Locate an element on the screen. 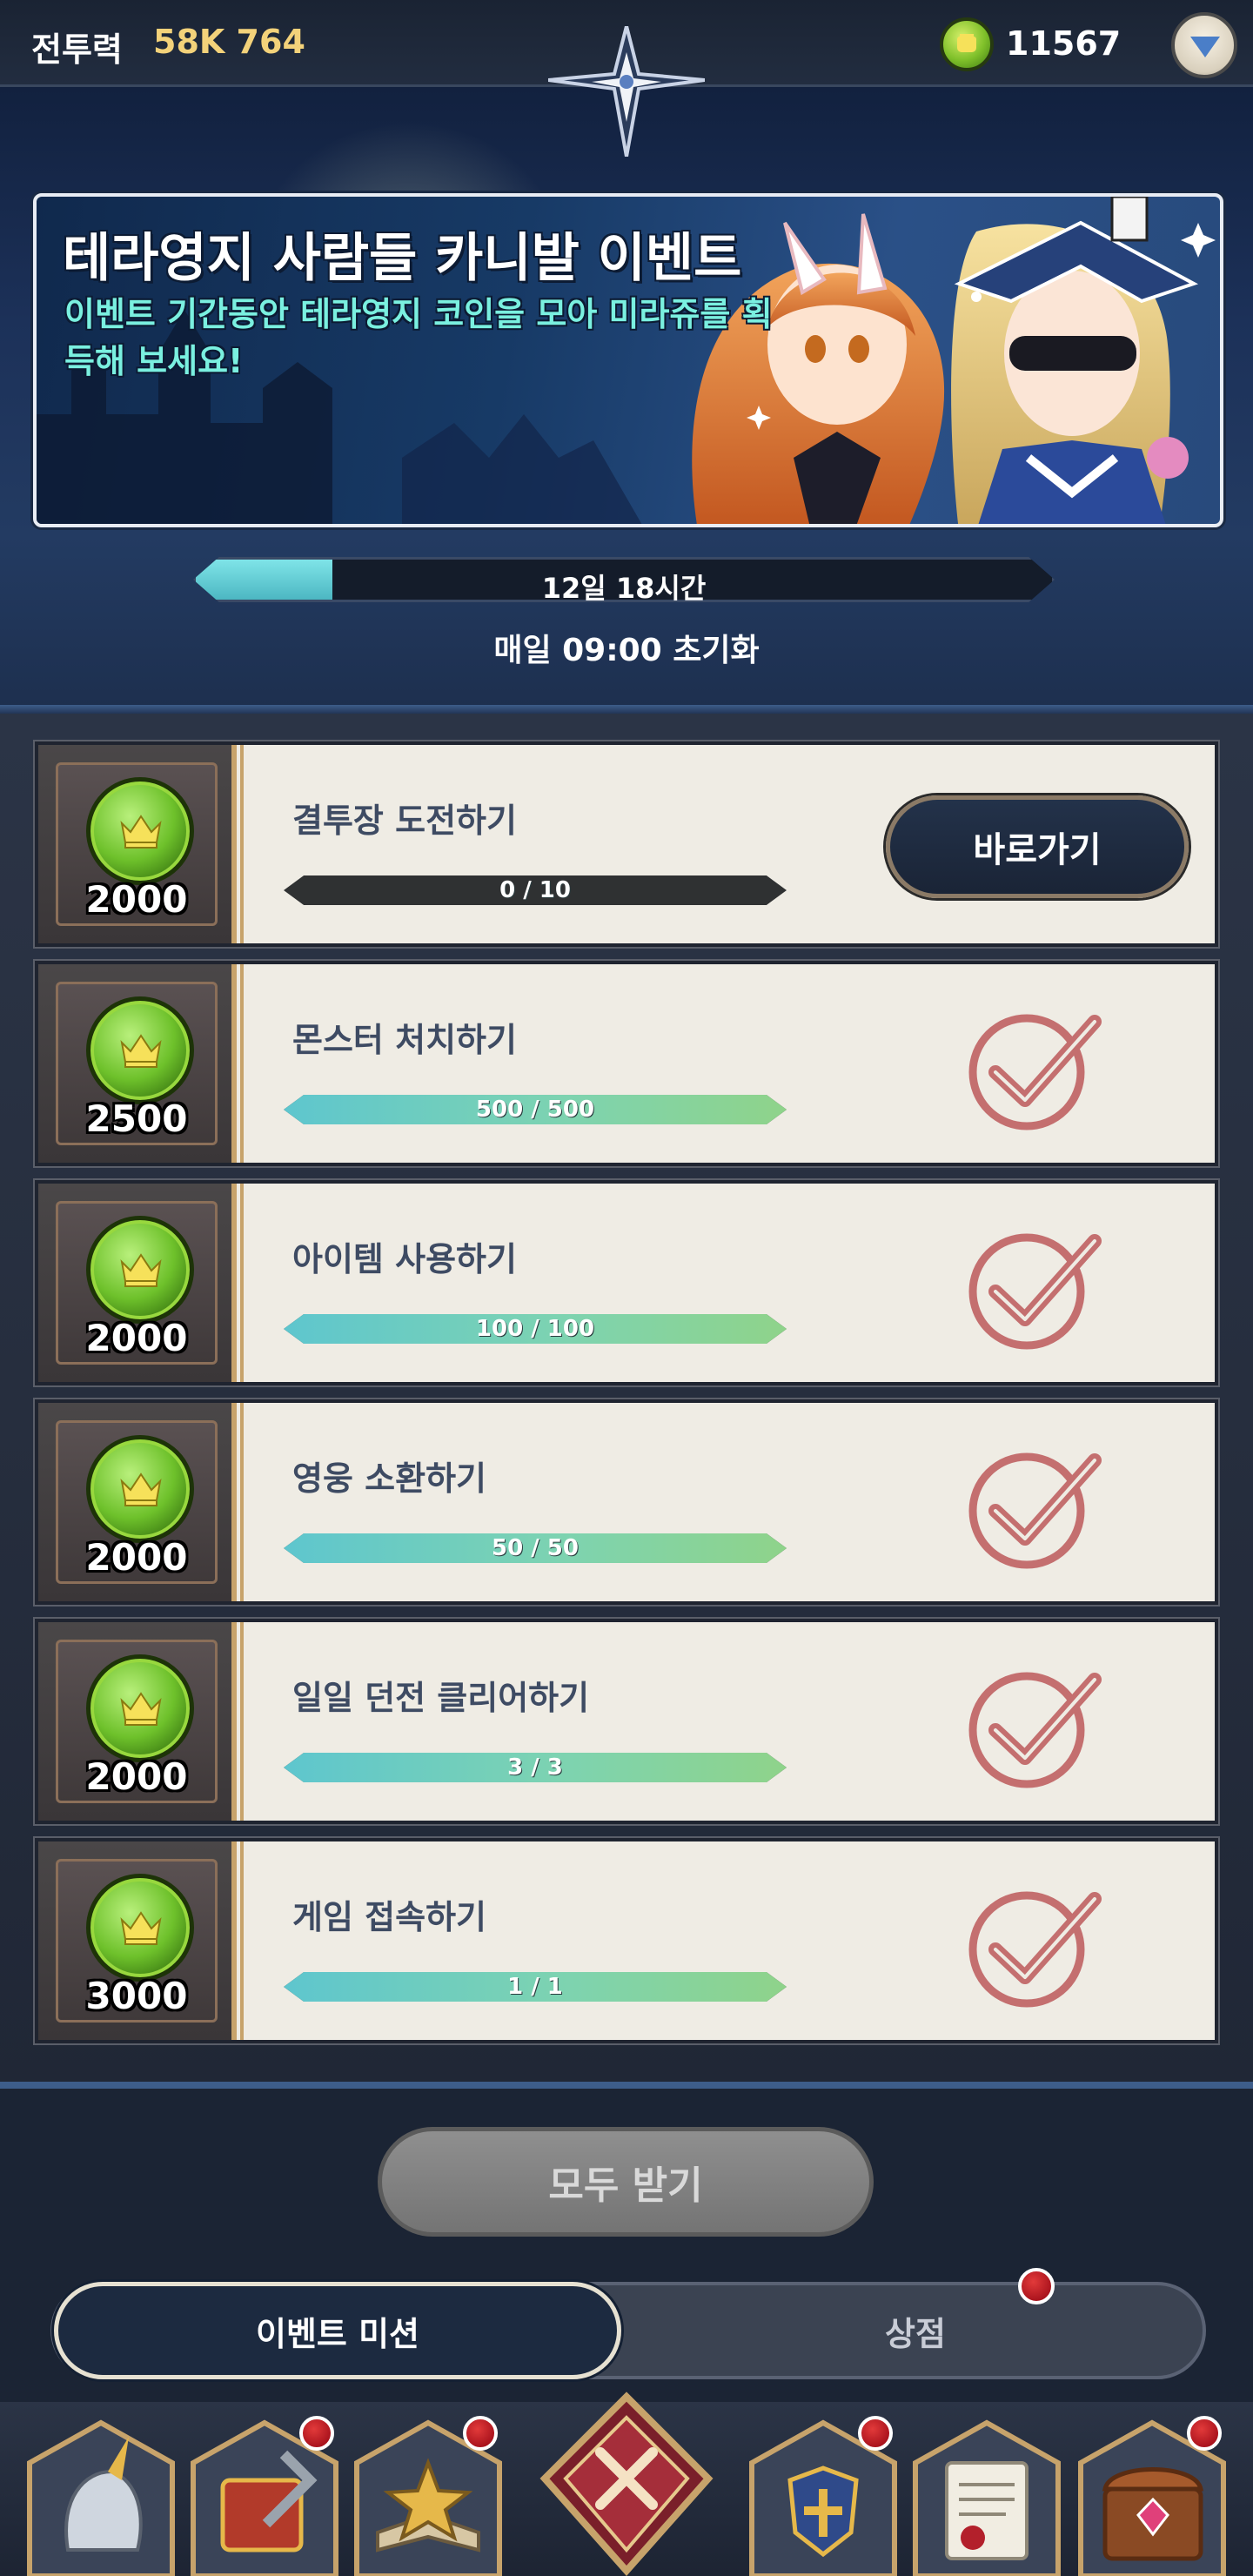 The image size is (1253, 2576). reward-slot: 3000 is located at coordinates (141, 1941).